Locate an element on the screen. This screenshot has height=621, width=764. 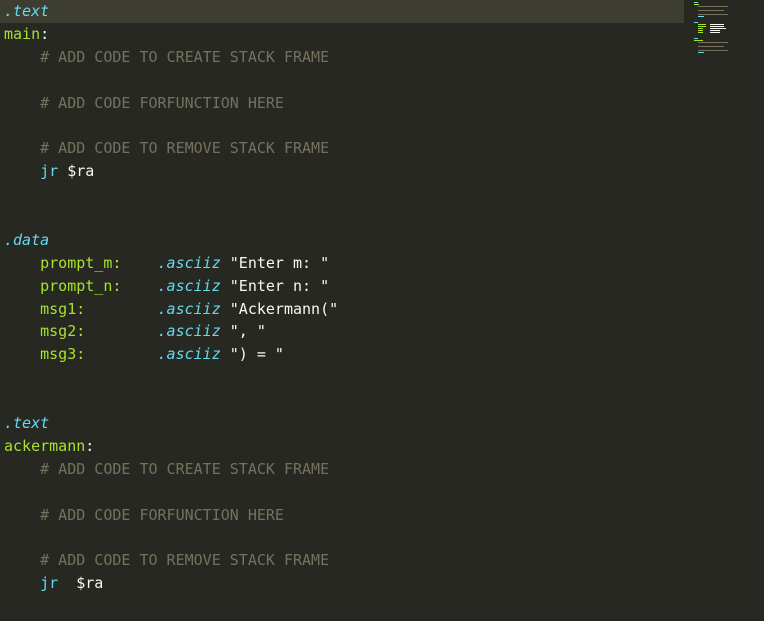
code-line-20: ackermann: is located at coordinates (342, 446).